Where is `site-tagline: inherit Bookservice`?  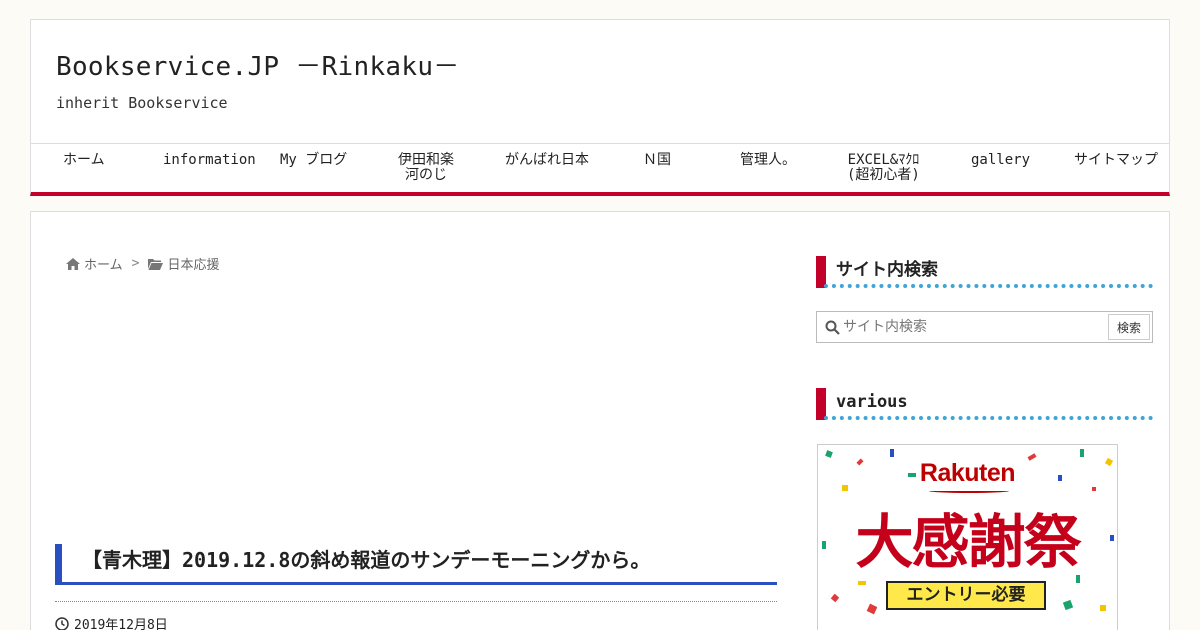
site-tagline: inherit Bookservice is located at coordinates (142, 103).